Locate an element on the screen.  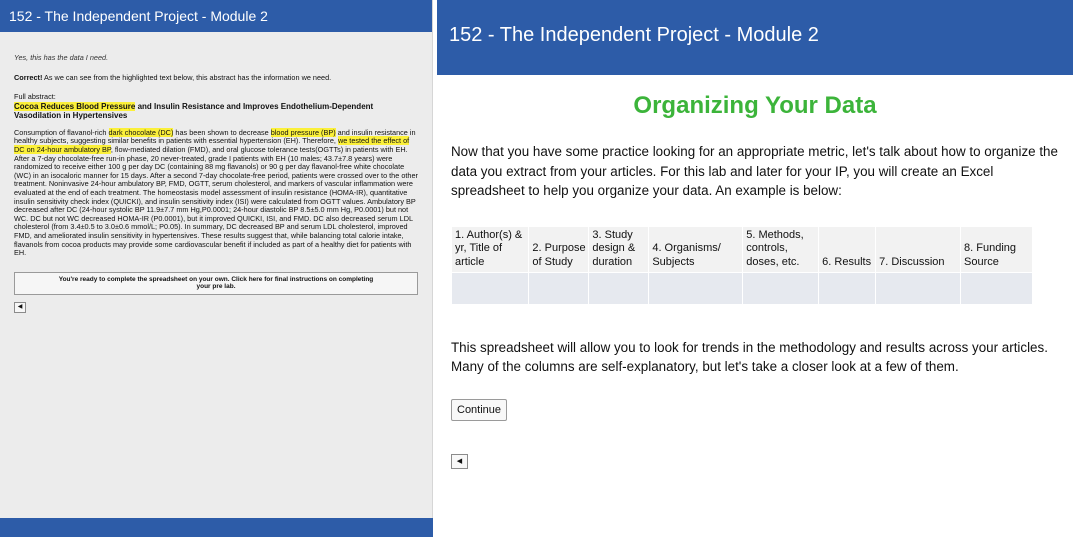
correct-bold: Correct! is located at coordinates (28, 77).